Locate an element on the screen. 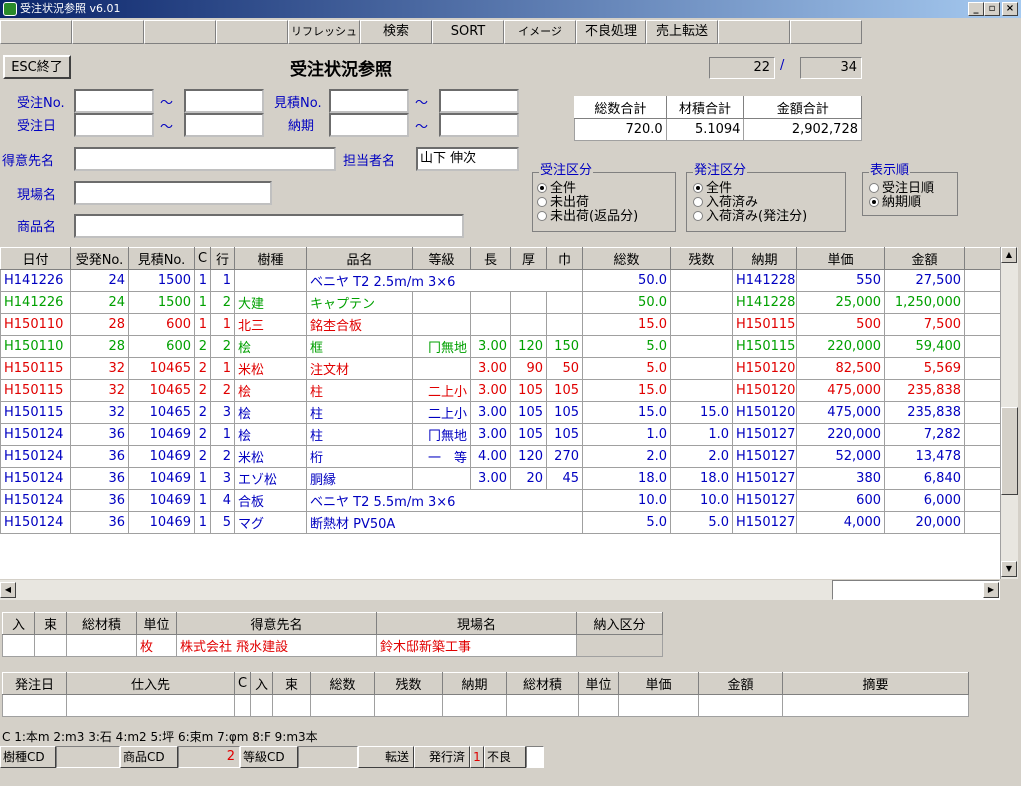  grid-cell-C: 2 is located at coordinates (202, 368).